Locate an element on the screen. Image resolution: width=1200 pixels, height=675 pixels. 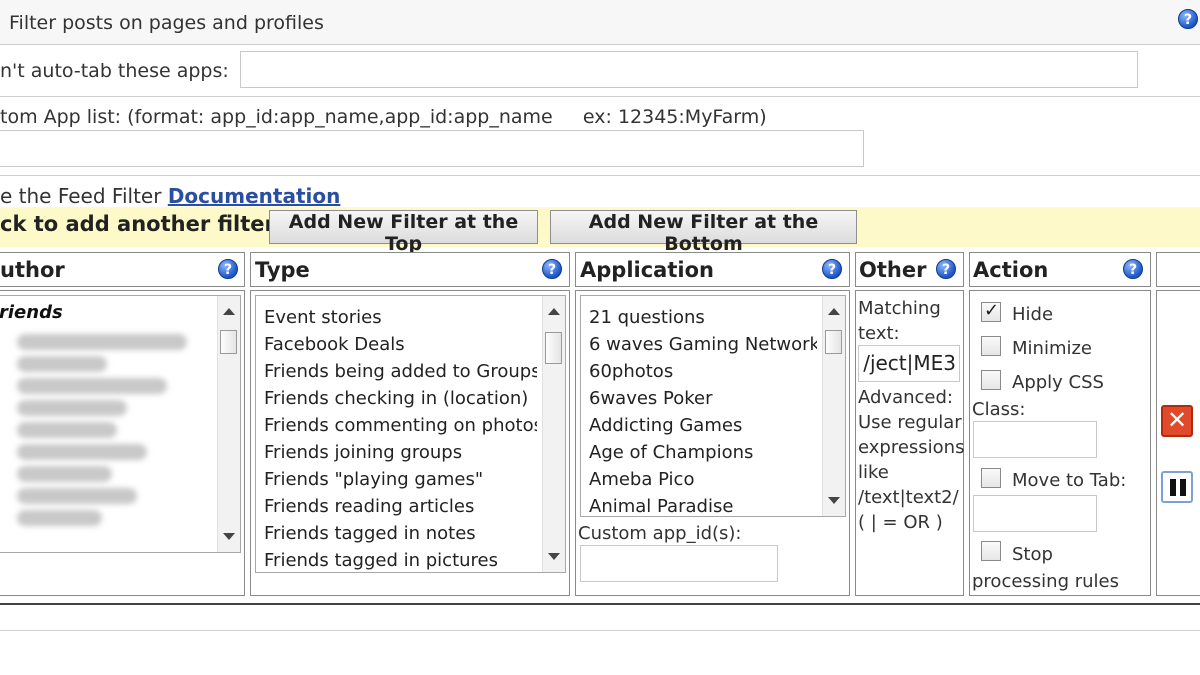
list-item: Friends tagged in pictures is located at coordinates (400, 559).